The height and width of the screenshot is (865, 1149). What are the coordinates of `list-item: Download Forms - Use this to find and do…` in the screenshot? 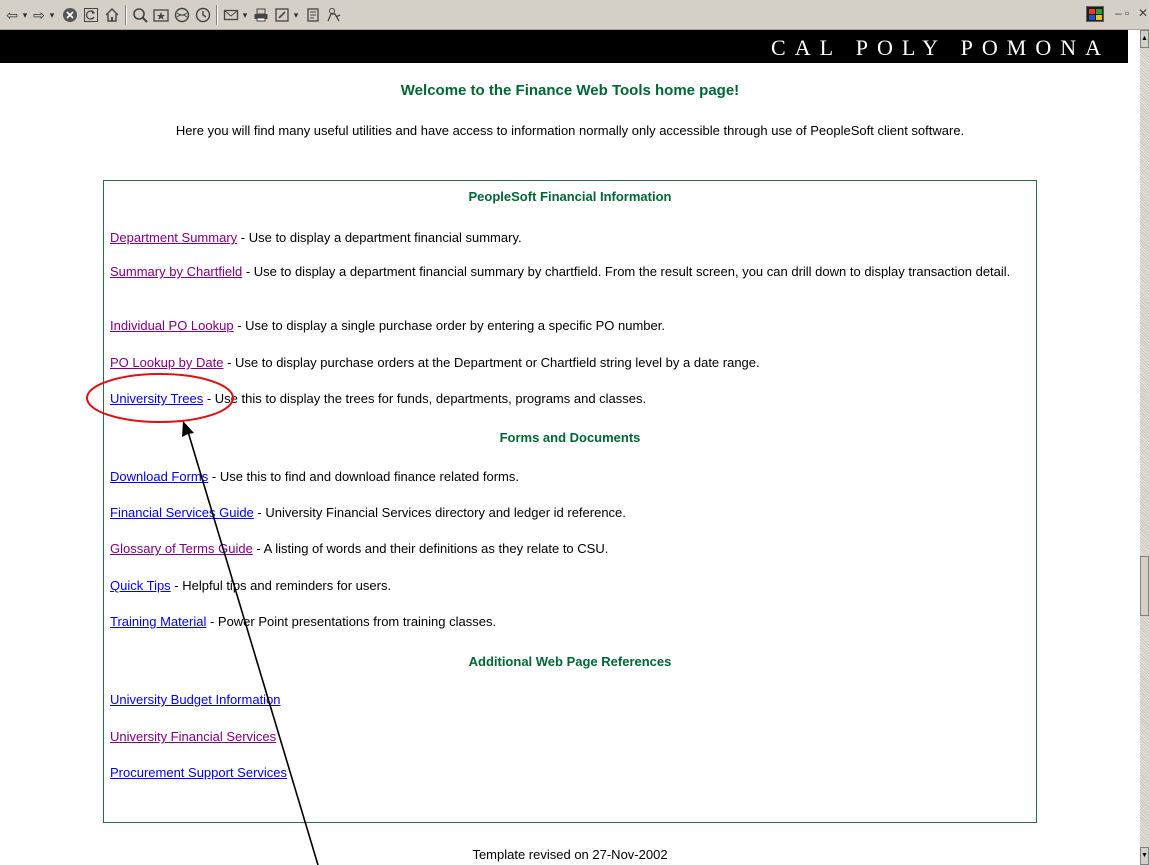 It's located at (569, 477).